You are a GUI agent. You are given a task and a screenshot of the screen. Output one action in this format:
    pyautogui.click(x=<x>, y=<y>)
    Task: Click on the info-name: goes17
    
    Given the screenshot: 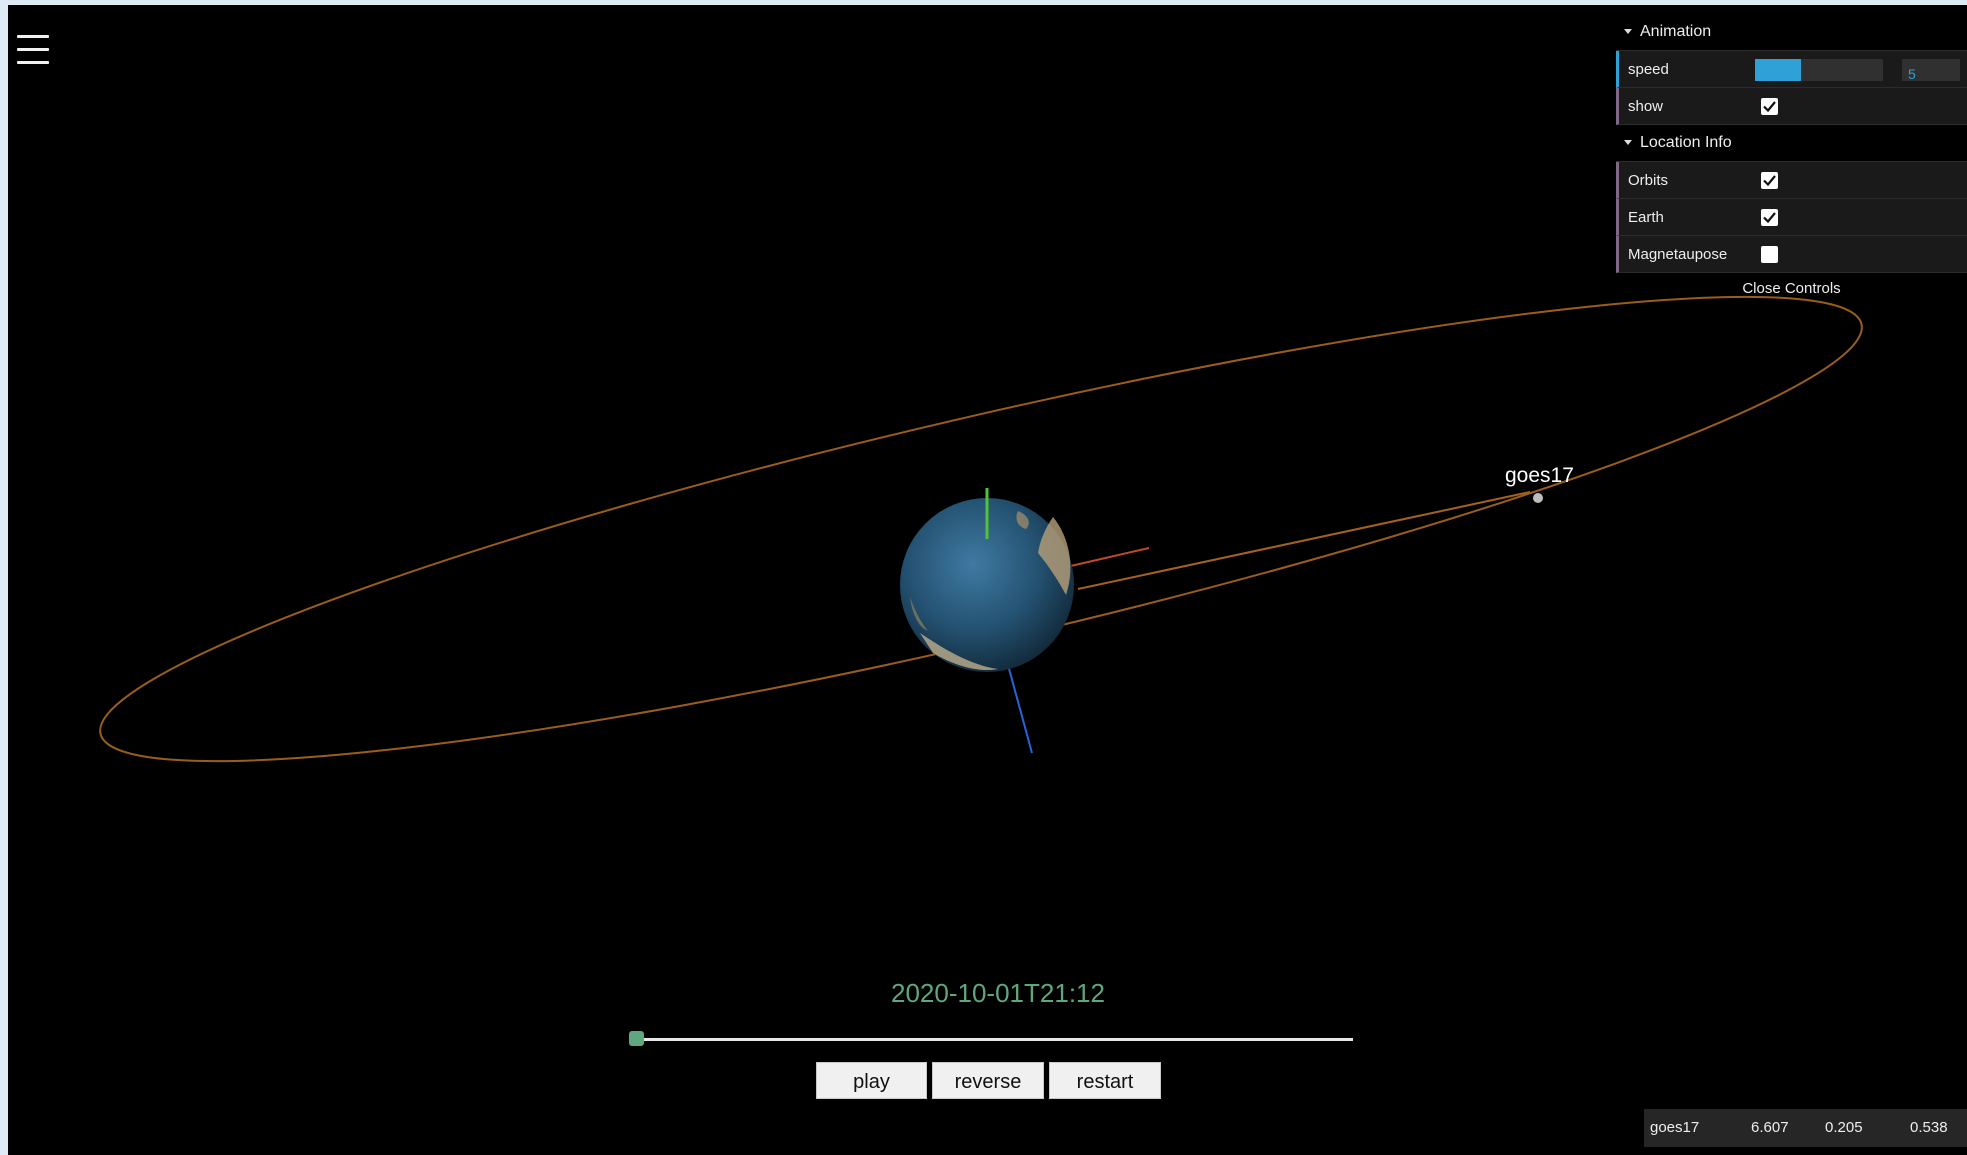 What is the action you would take?
    pyautogui.click(x=1675, y=1127)
    